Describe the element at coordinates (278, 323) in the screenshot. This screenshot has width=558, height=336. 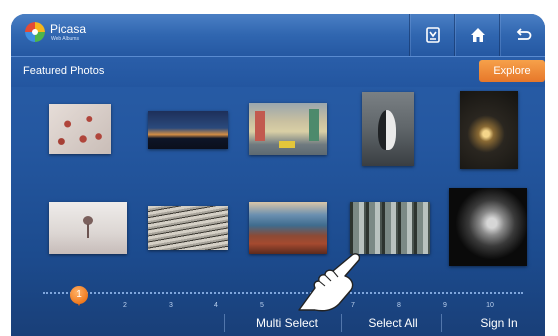
I see `bottom-action-bar: Multi Select Select All Sign In` at that location.